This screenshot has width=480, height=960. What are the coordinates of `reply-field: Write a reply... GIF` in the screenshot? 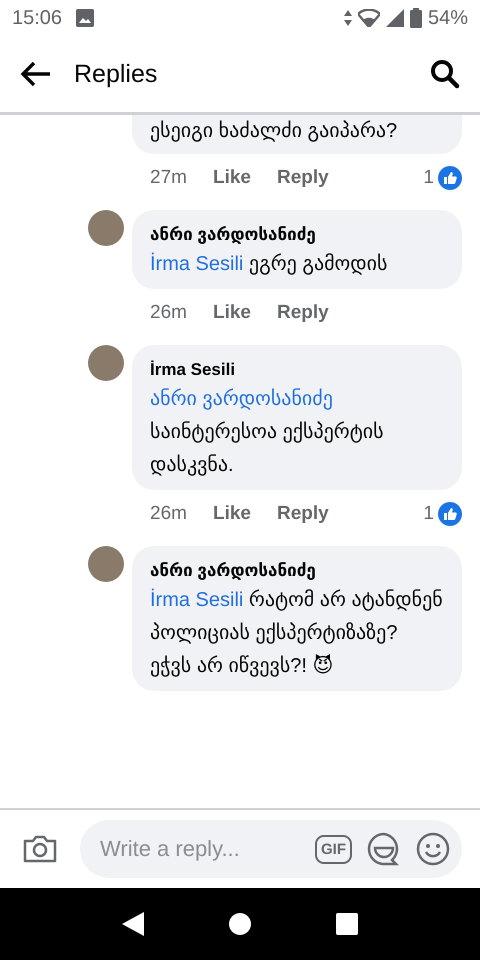 It's located at (271, 849).